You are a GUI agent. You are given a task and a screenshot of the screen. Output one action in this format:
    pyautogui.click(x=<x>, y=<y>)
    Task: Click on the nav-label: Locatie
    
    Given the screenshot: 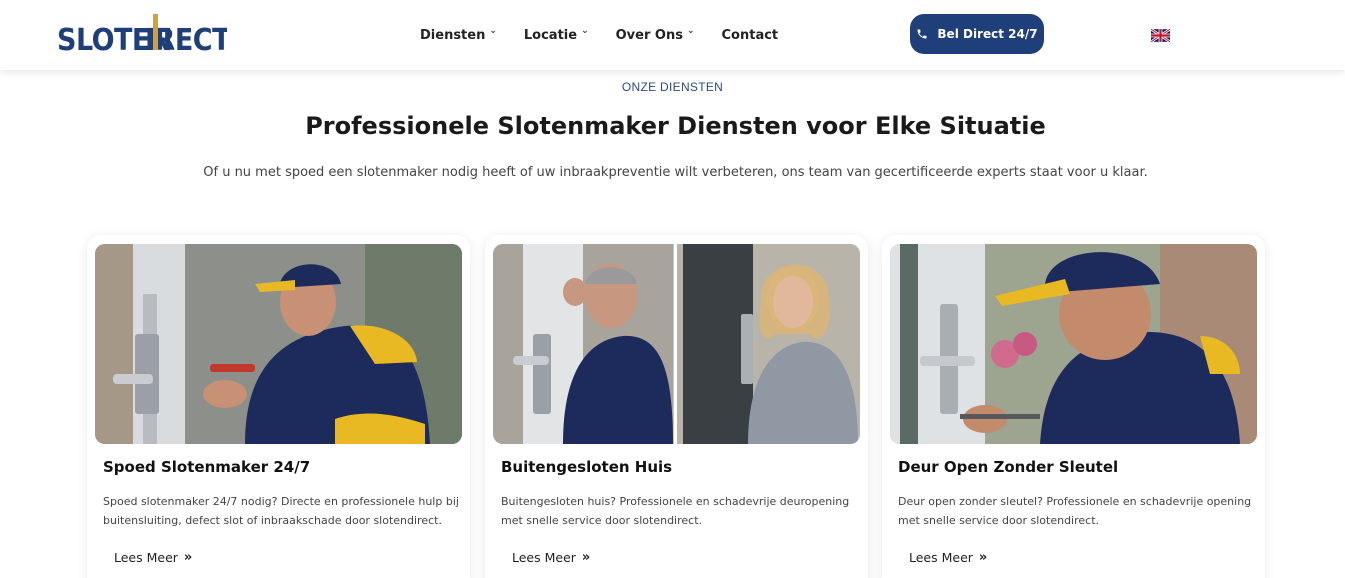 What is the action you would take?
    pyautogui.click(x=550, y=35)
    